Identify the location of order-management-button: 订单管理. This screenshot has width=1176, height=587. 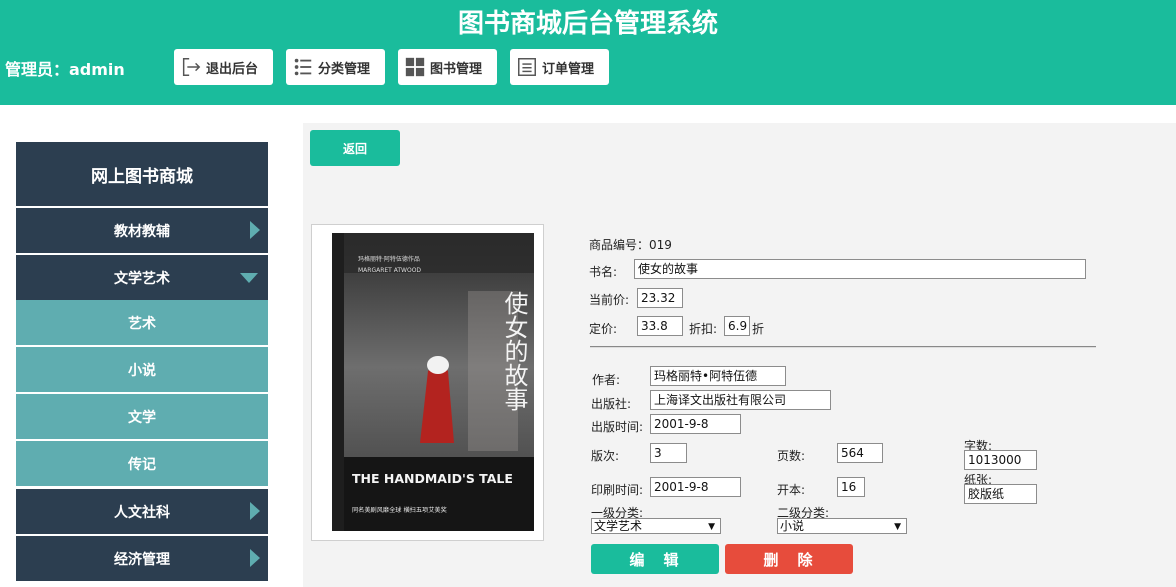
(559, 67).